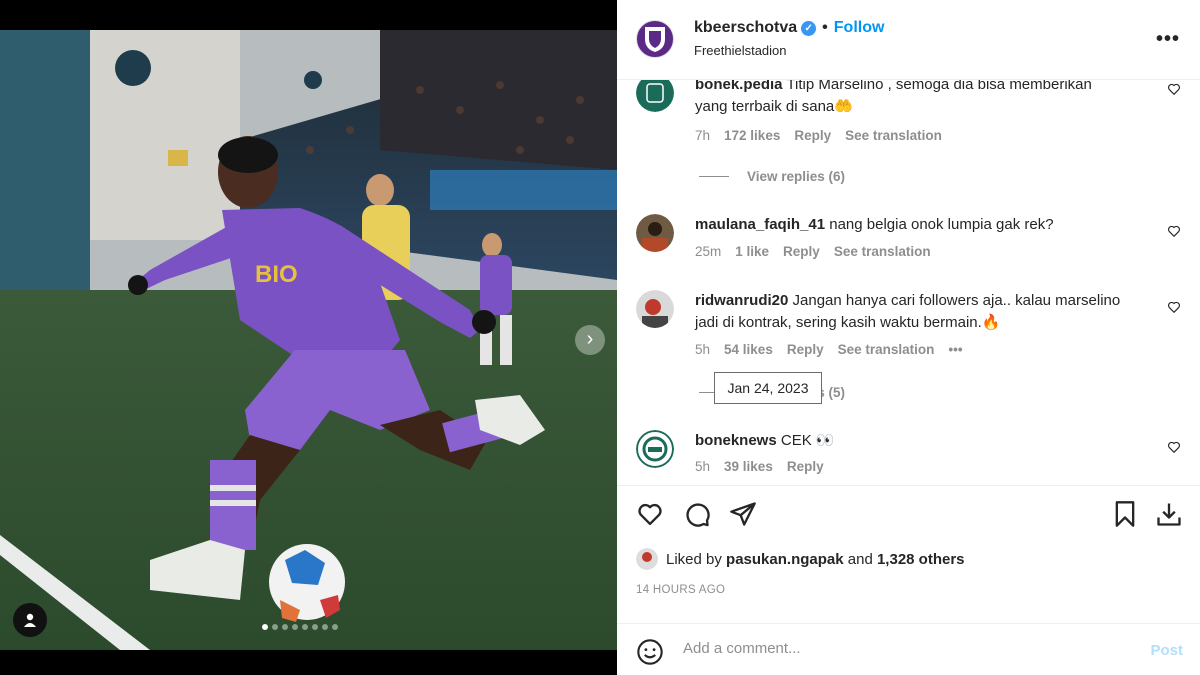 Image resolution: width=1200 pixels, height=675 pixels. Describe the element at coordinates (910, 441) in the screenshot. I see `comment-text: boneknews CEK 👀` at that location.